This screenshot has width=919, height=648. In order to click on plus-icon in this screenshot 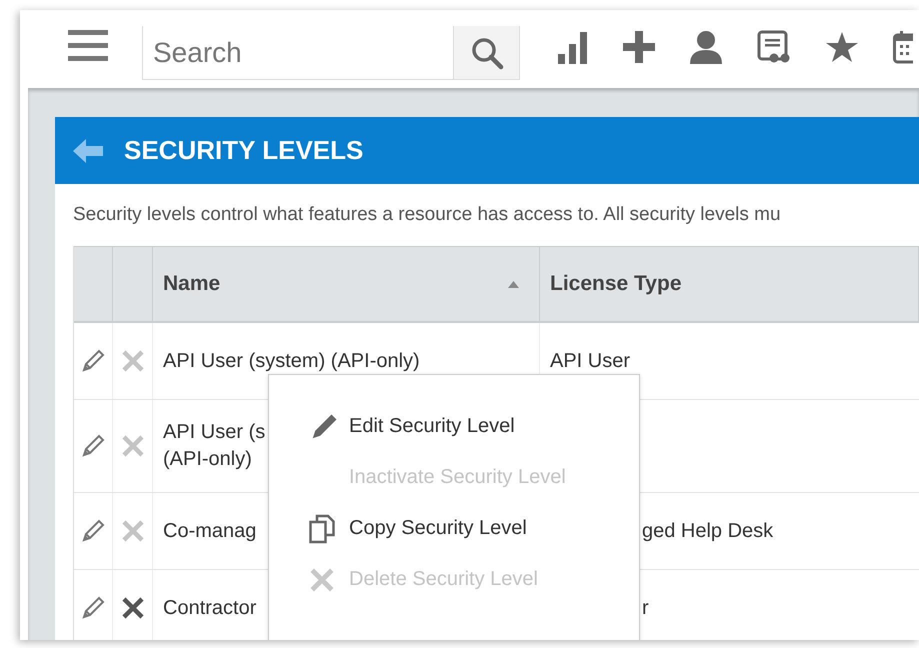, I will do `click(639, 47)`.